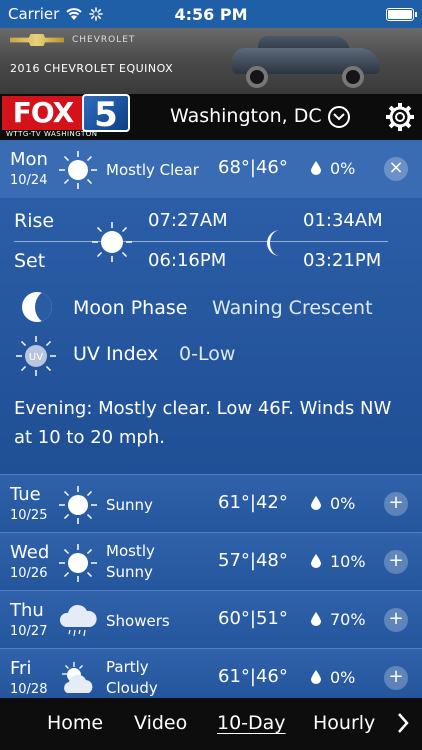 The width and height of the screenshot is (422, 750). Describe the element at coordinates (207, 354) in the screenshot. I see `uv-index-value: 0-Low` at that location.